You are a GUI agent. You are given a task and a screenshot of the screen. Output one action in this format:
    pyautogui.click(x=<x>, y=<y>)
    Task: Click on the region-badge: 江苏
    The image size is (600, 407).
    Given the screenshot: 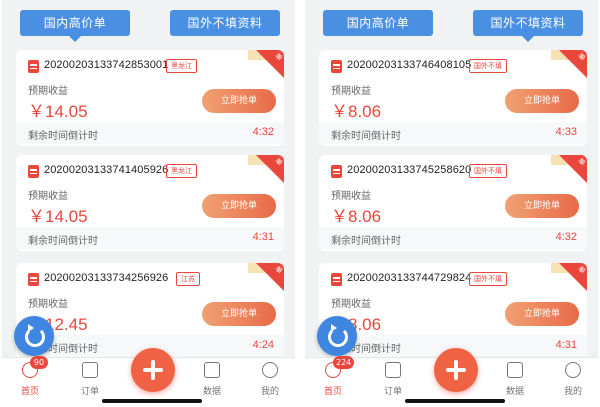 What is the action you would take?
    pyautogui.click(x=188, y=279)
    